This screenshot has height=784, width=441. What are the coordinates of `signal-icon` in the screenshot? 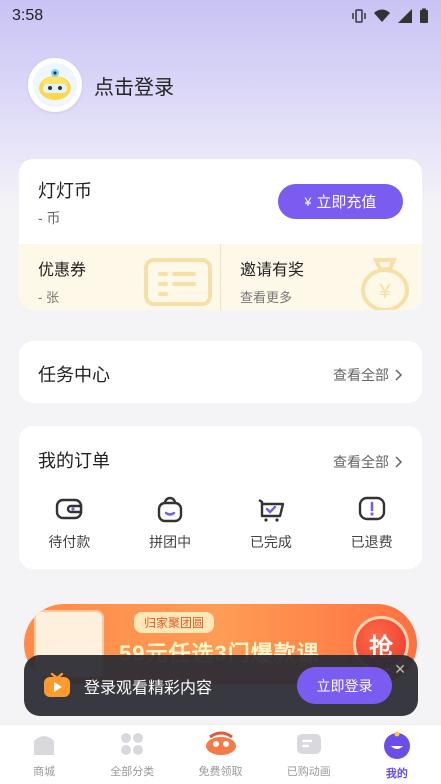 It's located at (405, 16).